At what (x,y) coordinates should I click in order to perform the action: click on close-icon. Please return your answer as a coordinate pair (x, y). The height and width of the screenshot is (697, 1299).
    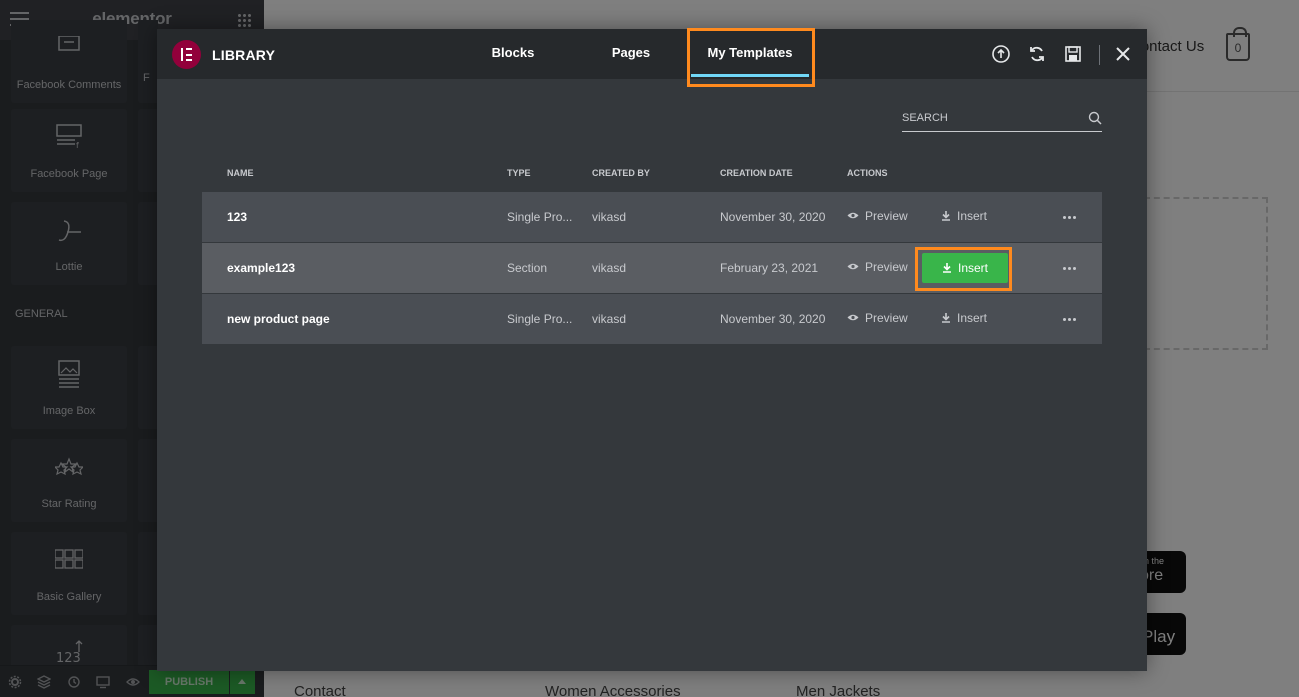
    Looking at the image, I should click on (1123, 54).